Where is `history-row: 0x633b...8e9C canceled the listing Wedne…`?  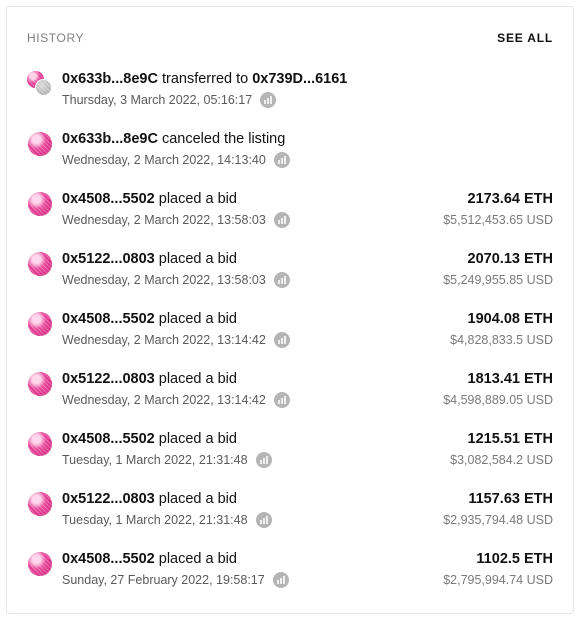
history-row: 0x633b...8e9C canceled the listing Wedne… is located at coordinates (290, 159).